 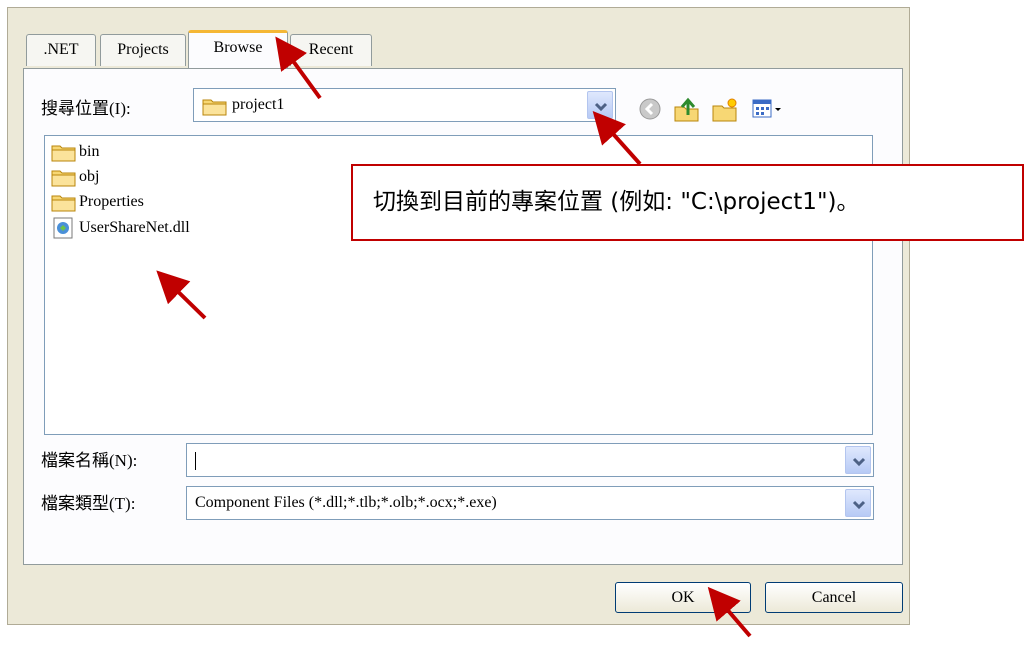 I want to click on file-name-field, so click(x=530, y=460).